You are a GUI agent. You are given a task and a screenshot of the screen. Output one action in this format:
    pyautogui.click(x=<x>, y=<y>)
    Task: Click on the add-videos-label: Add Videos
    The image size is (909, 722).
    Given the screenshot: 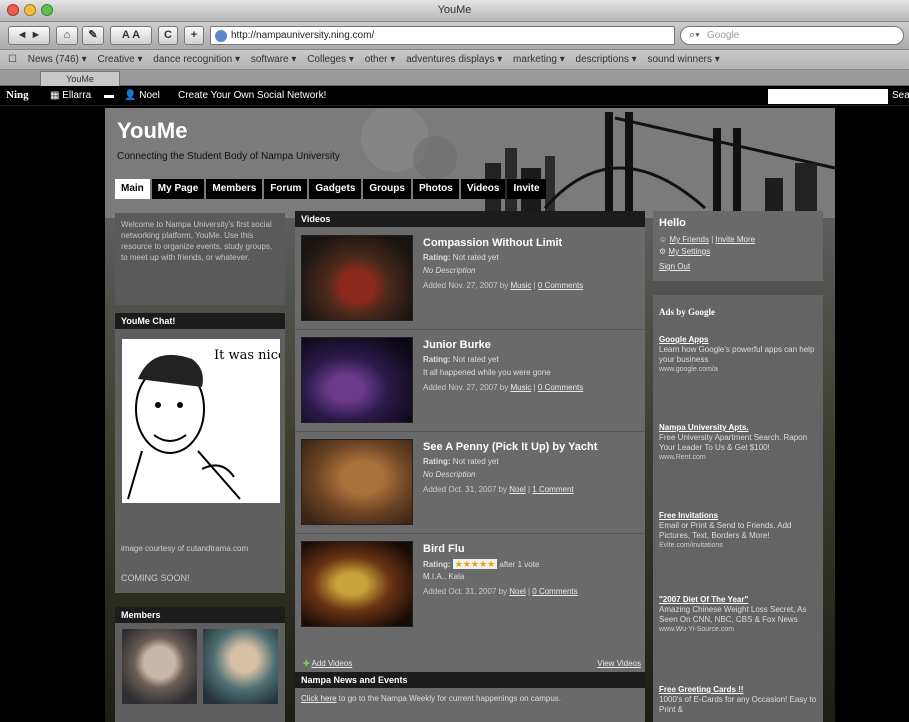 What is the action you would take?
    pyautogui.click(x=332, y=663)
    